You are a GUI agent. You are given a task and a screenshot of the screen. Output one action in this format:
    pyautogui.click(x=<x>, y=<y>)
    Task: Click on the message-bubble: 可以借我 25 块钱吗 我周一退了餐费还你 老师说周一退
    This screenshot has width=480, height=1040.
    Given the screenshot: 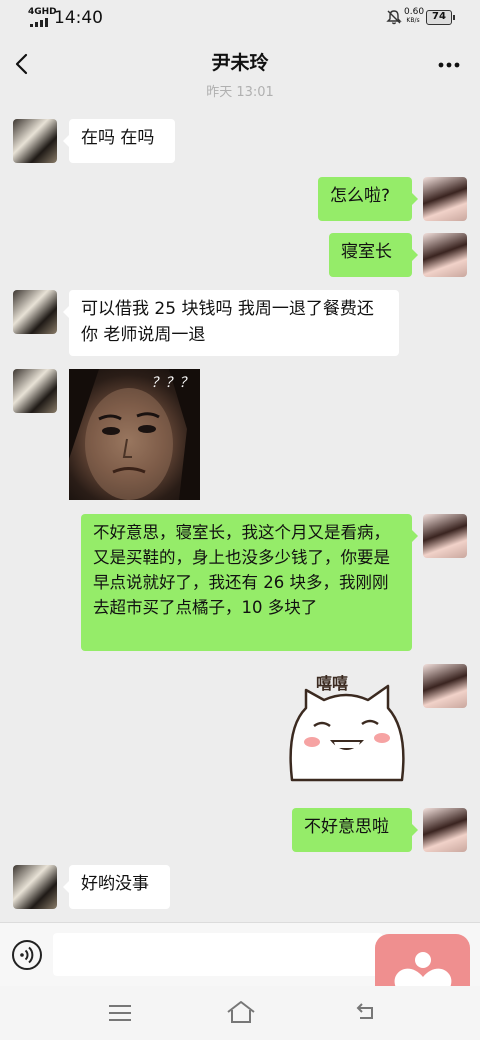 What is the action you would take?
    pyautogui.click(x=231, y=323)
    